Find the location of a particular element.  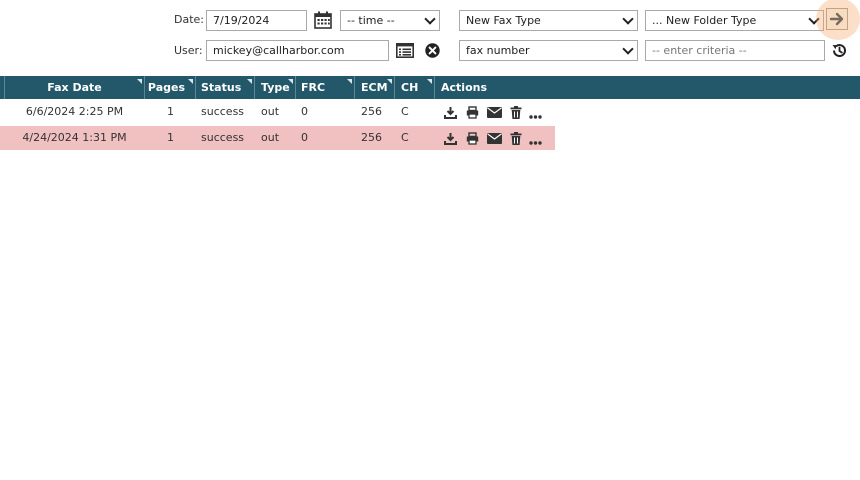

arrow-right-icon is located at coordinates (837, 19).